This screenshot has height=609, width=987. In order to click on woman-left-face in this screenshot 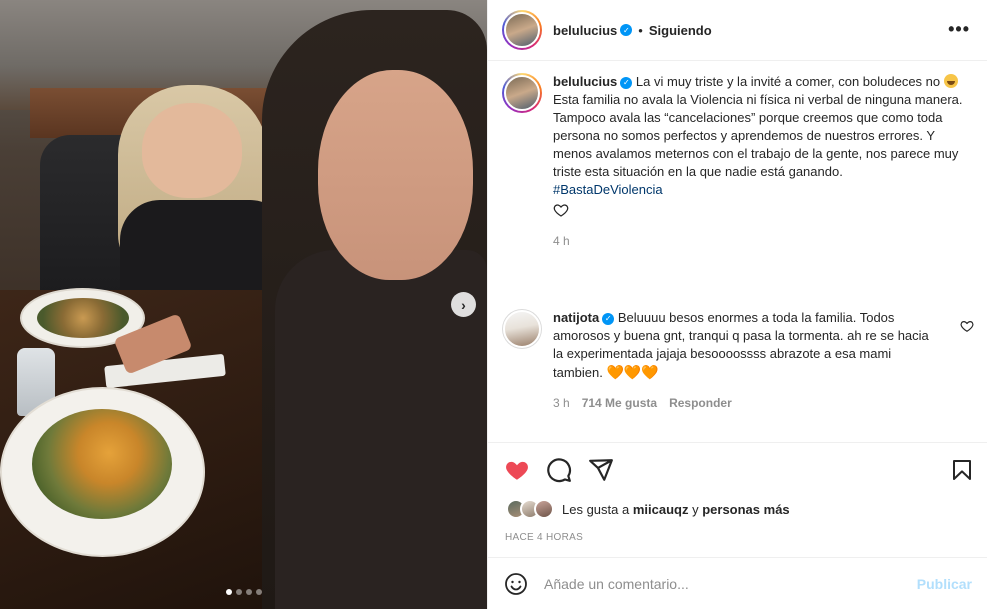, I will do `click(192, 150)`.